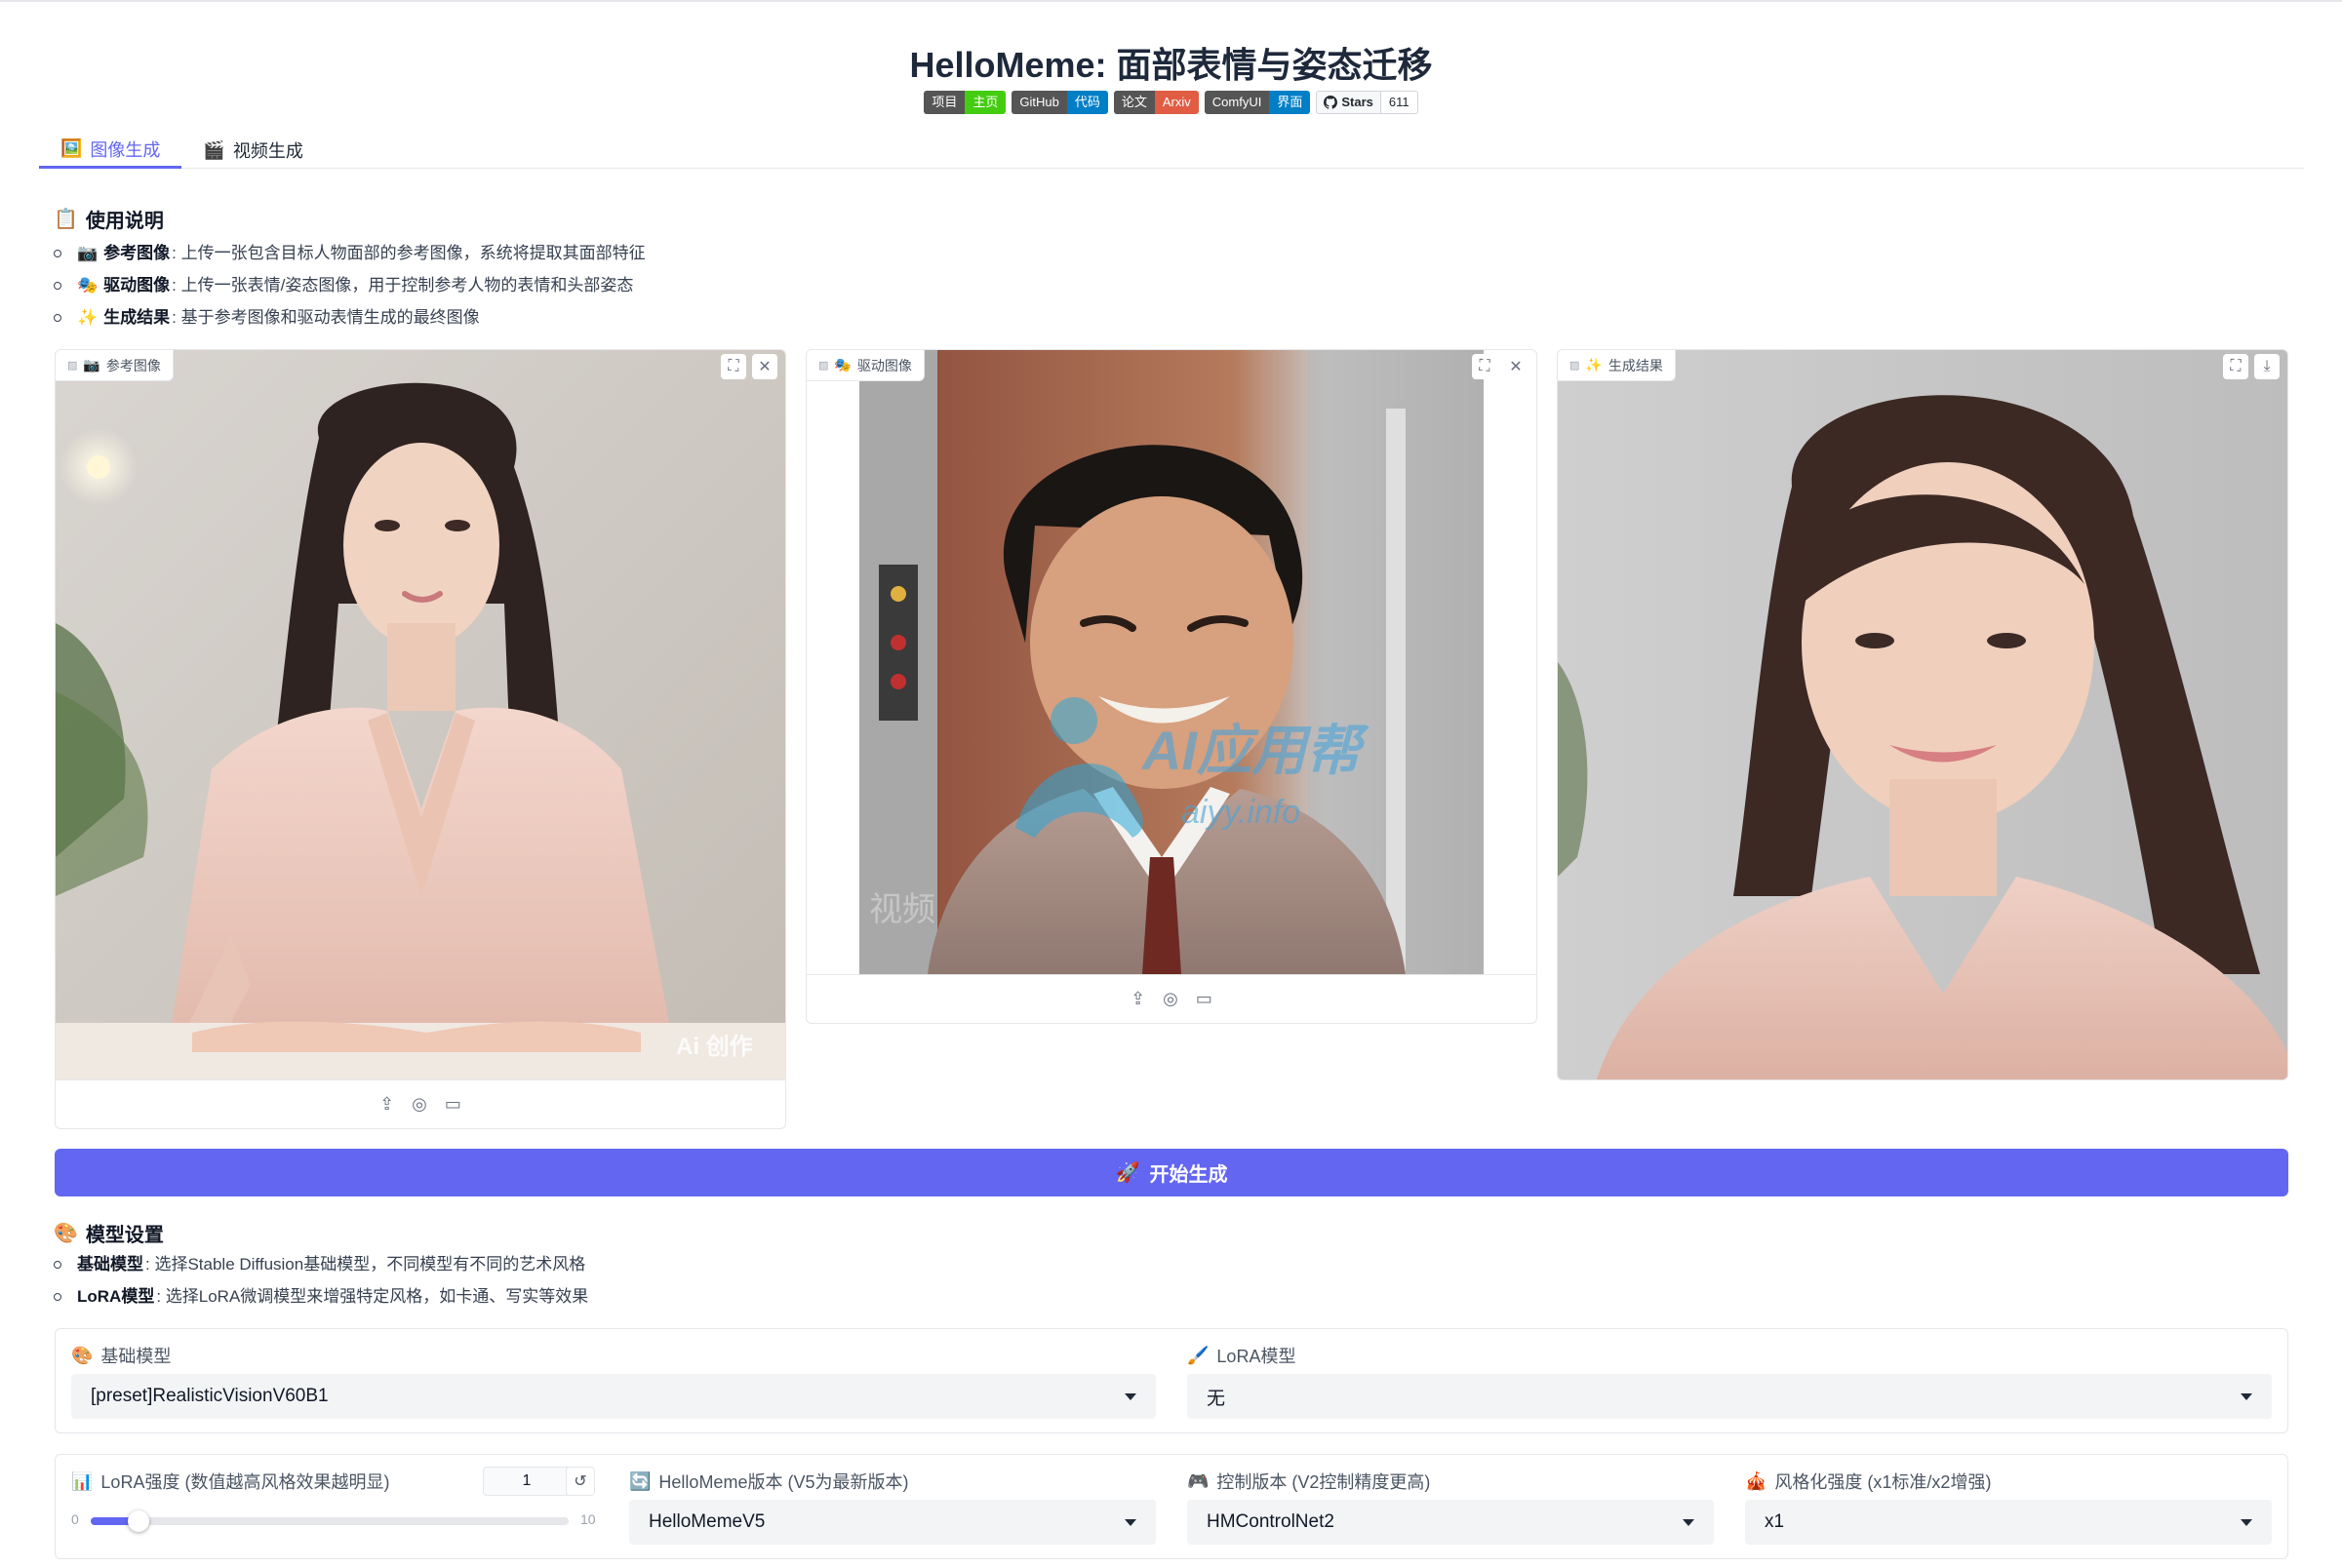 This screenshot has height=1568, width=2342. Describe the element at coordinates (350, 253) in the screenshot. I see `list-item: 📷 参考图像: 上传一张包含目标人物面部的参考图像，系统将提取其面部特征` at that location.